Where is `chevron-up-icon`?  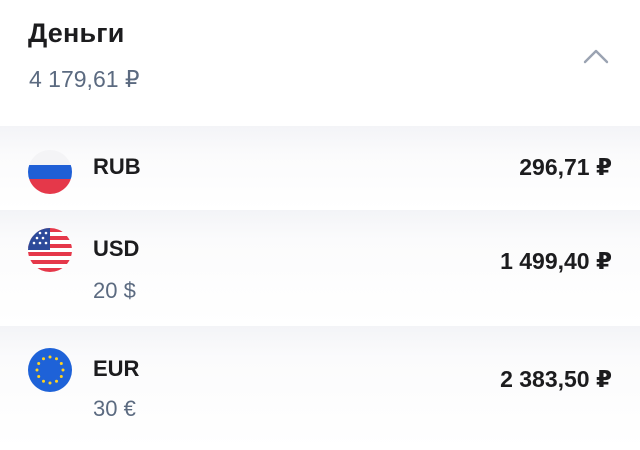
chevron-up-icon is located at coordinates (596, 56).